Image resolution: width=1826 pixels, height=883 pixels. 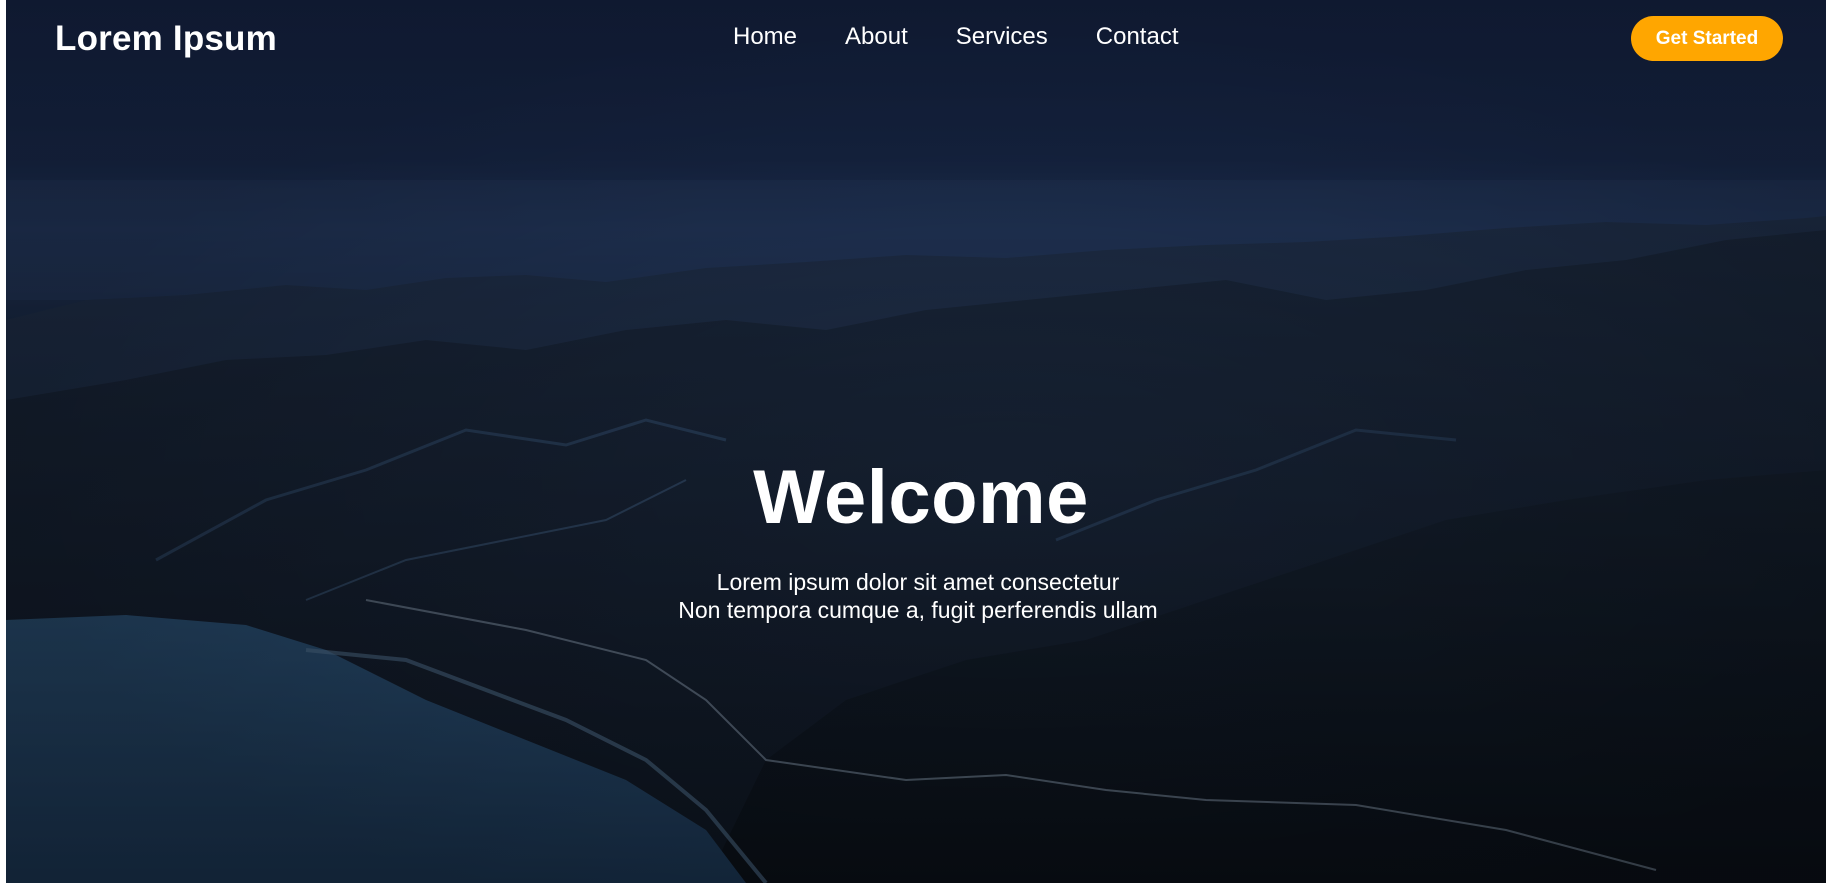 What do you see at coordinates (876, 37) in the screenshot?
I see `nav-link-about: About` at bounding box center [876, 37].